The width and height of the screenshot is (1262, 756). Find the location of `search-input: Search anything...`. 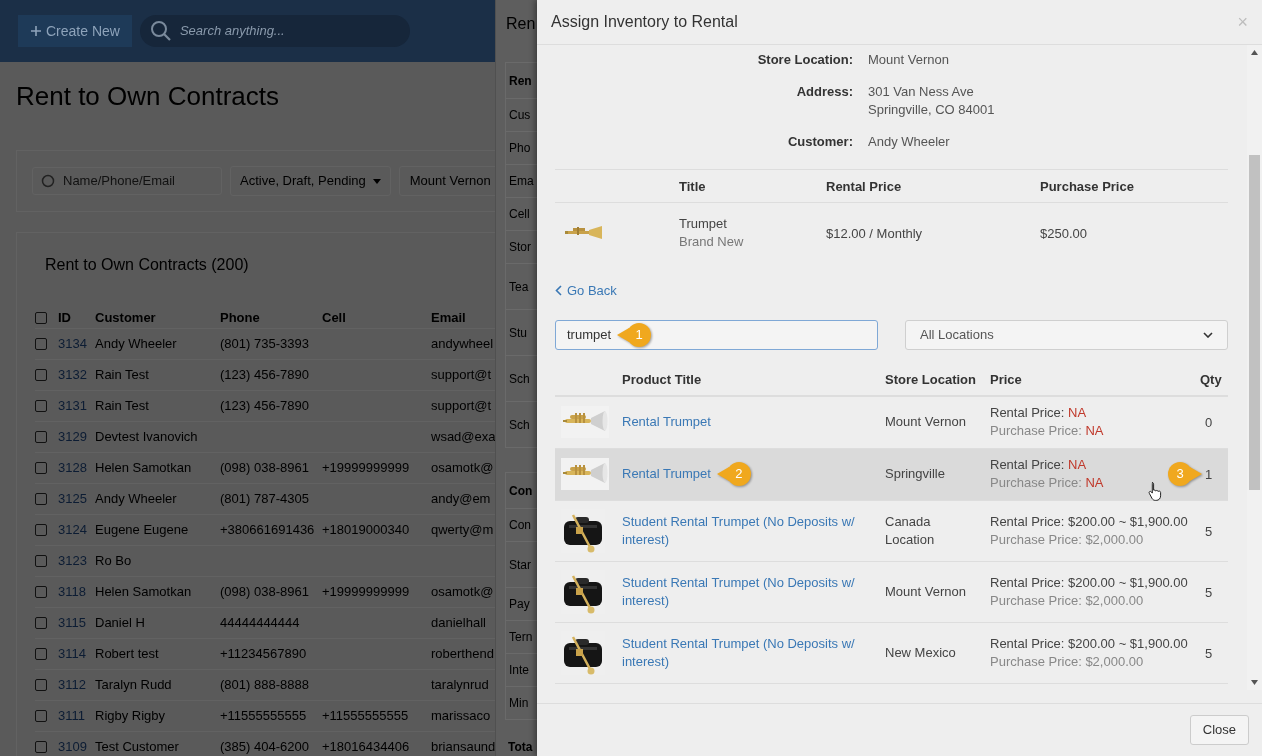

search-input: Search anything... is located at coordinates (284, 31).